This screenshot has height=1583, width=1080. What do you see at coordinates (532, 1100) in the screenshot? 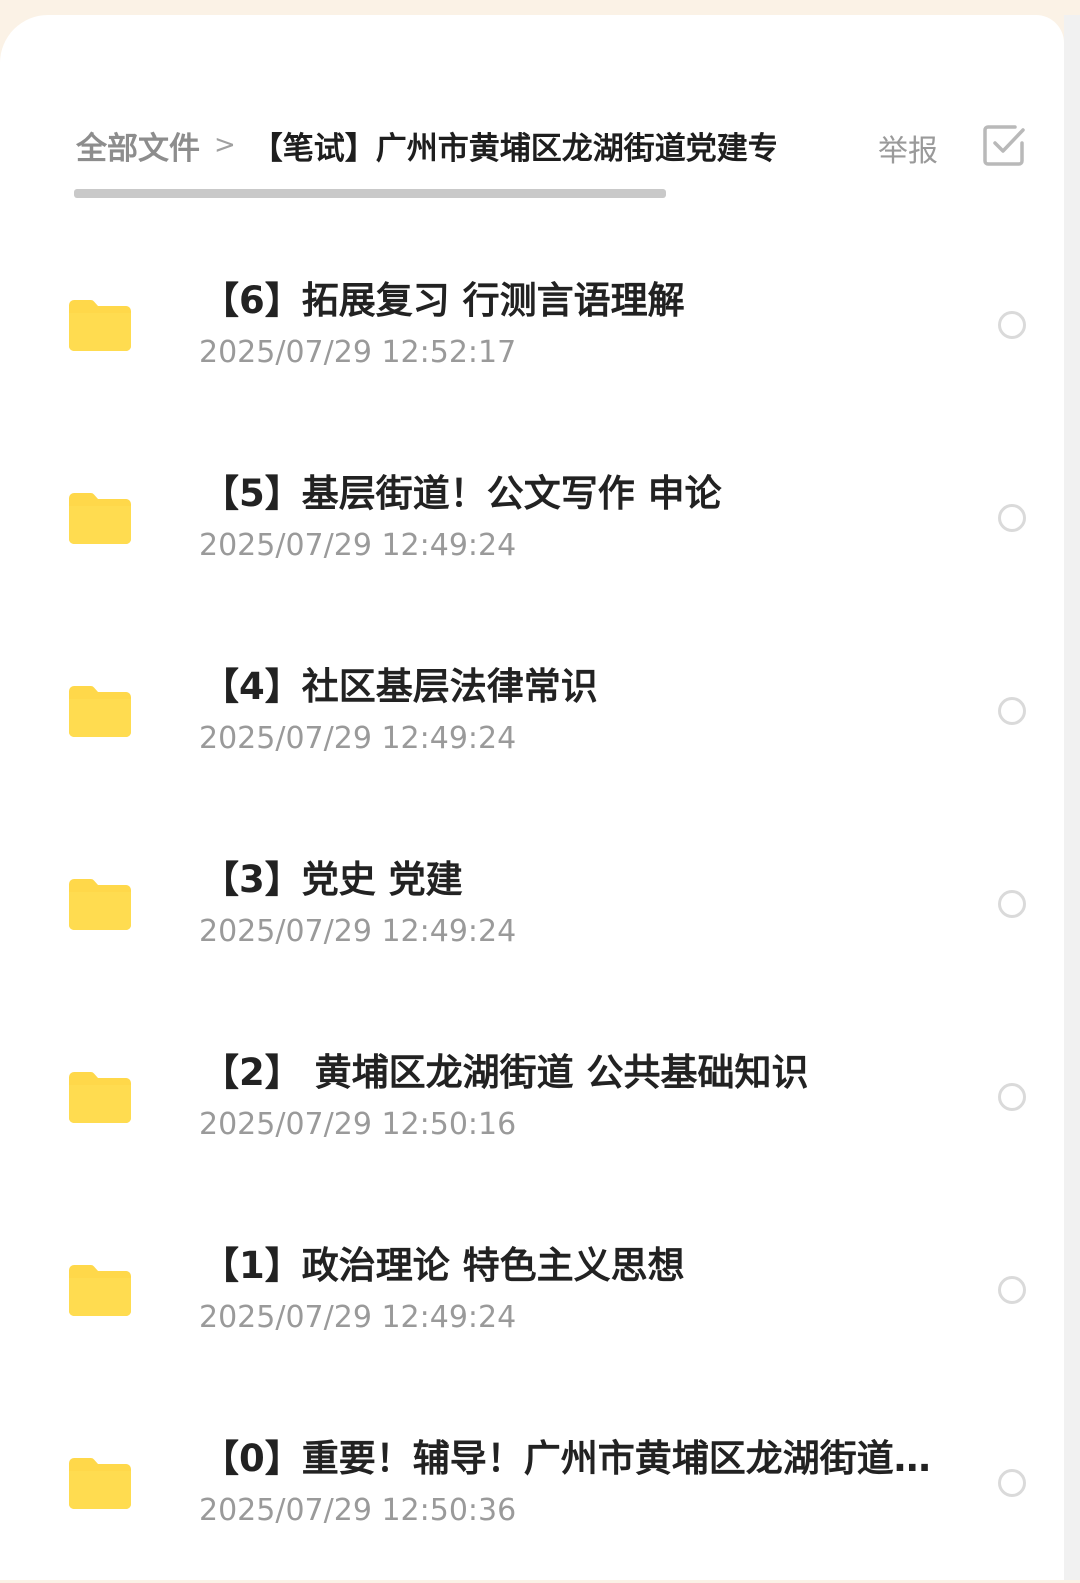
I see `file-row-4: 【2】 黄埔区龙湖街道 公共基础知识 2025/07/29 12:50:16` at bounding box center [532, 1100].